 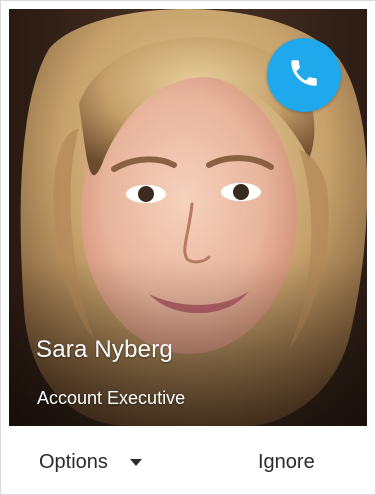 I want to click on caller-job-title: Account Executive, so click(x=111, y=398).